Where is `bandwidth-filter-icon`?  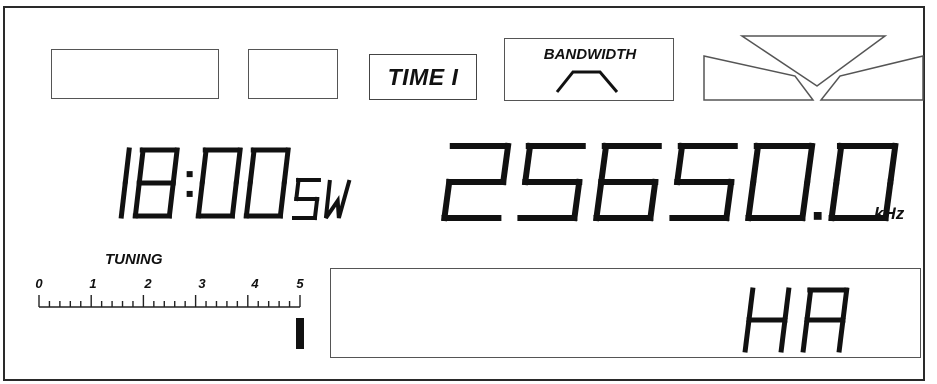 bandwidth-filter-icon is located at coordinates (587, 81).